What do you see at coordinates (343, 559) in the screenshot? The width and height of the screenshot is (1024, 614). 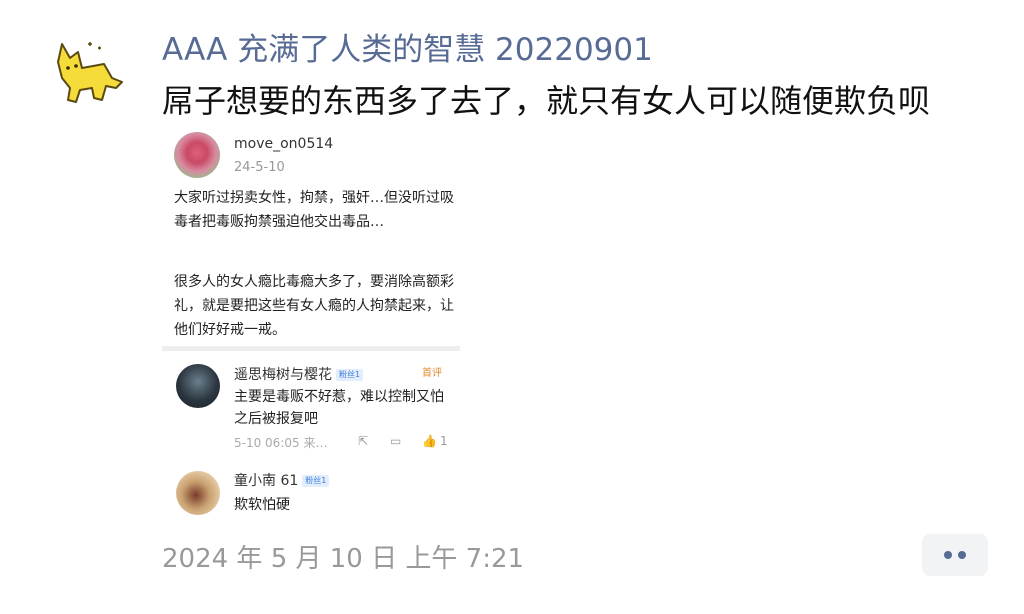 I see `post-timestamp: 2024 年 5 月 10 日 上午 7:21` at bounding box center [343, 559].